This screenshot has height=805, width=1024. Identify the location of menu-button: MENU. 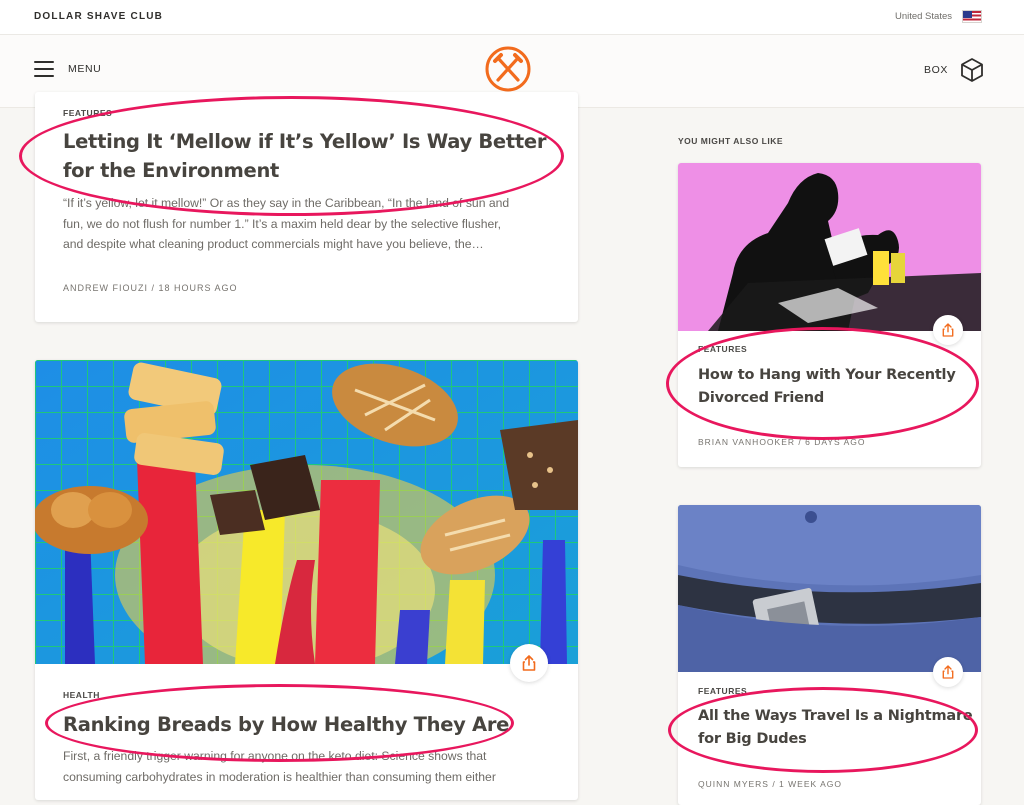
(67, 69).